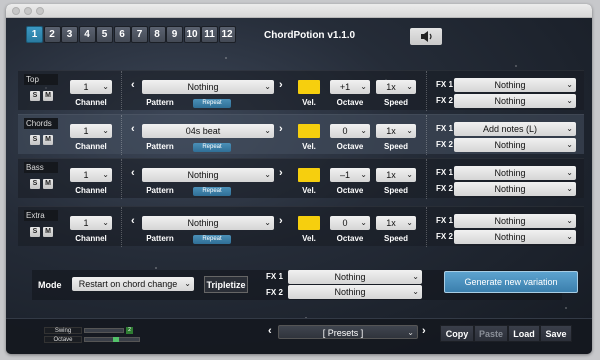 This screenshot has width=600, height=360. Describe the element at coordinates (348, 332) in the screenshot. I see `presets-dropdown: [ Presets ] ⌄` at that location.